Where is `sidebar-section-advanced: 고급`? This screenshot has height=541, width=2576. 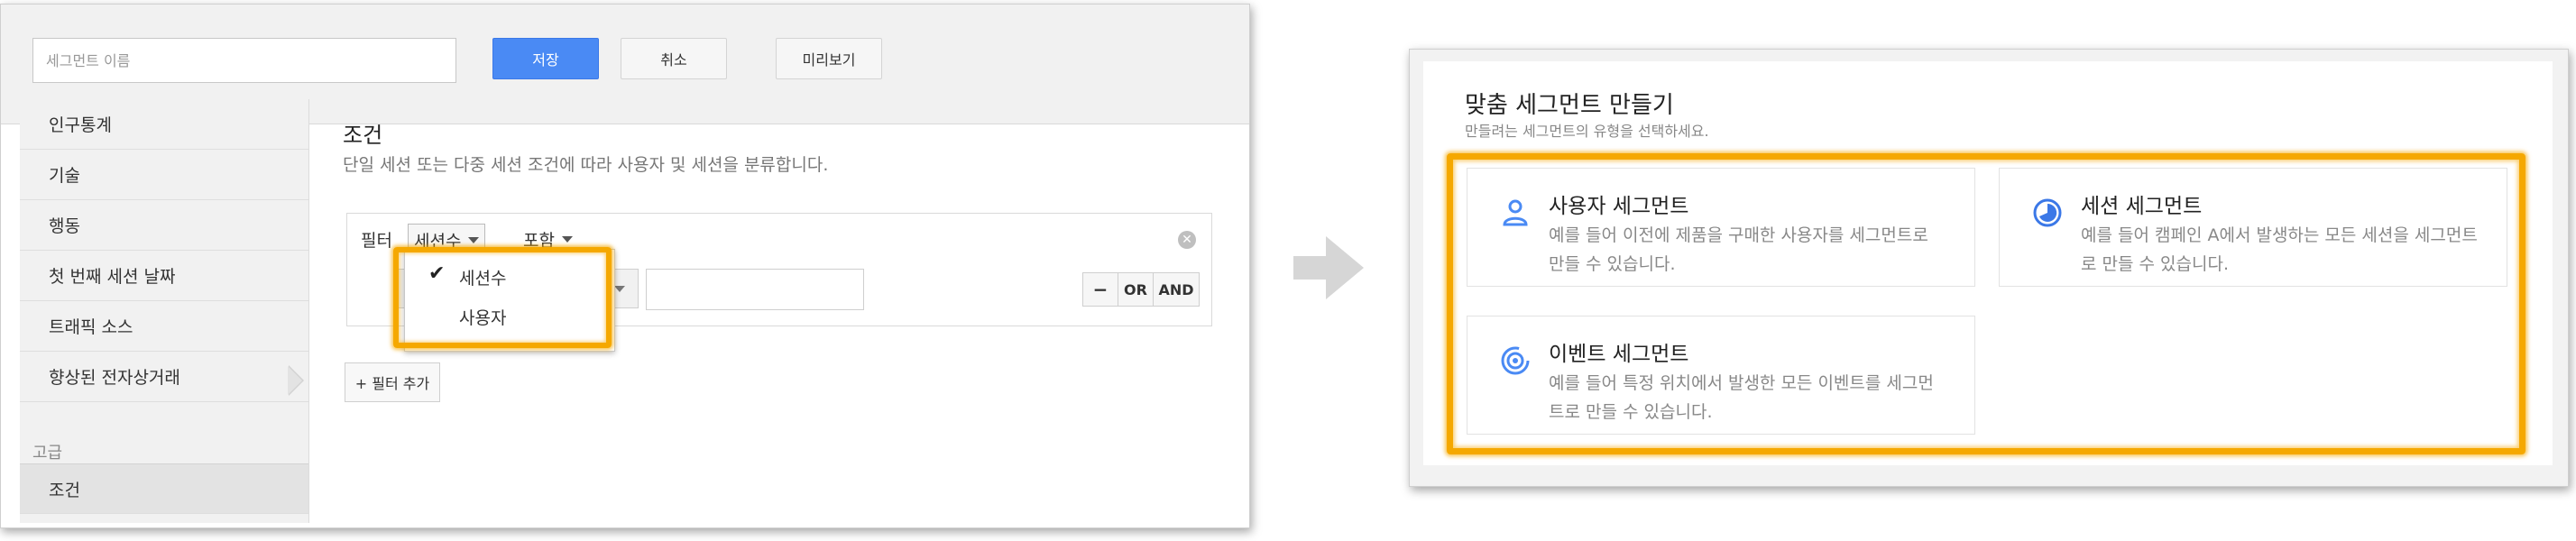 sidebar-section-advanced: 고급 is located at coordinates (48, 453).